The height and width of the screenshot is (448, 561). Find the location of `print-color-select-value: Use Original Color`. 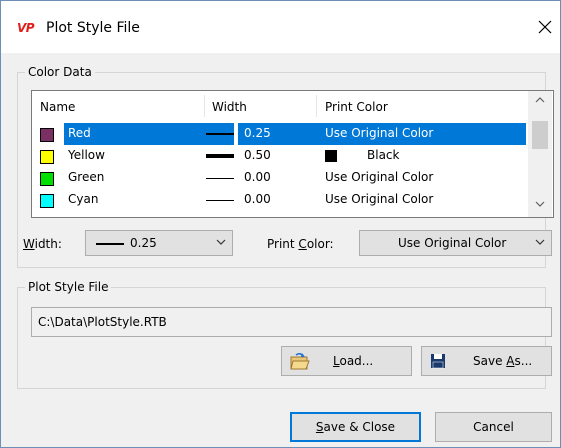

print-color-select-value: Use Original Color is located at coordinates (452, 243).